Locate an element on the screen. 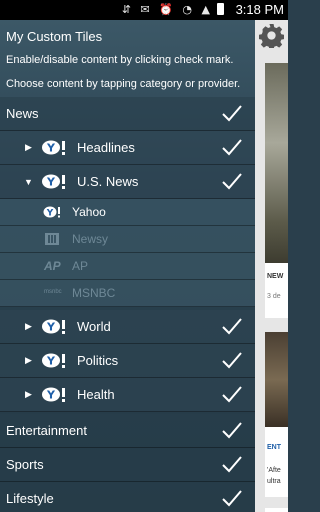  msnbc-logo-icon: msnbc is located at coordinates (53, 292).